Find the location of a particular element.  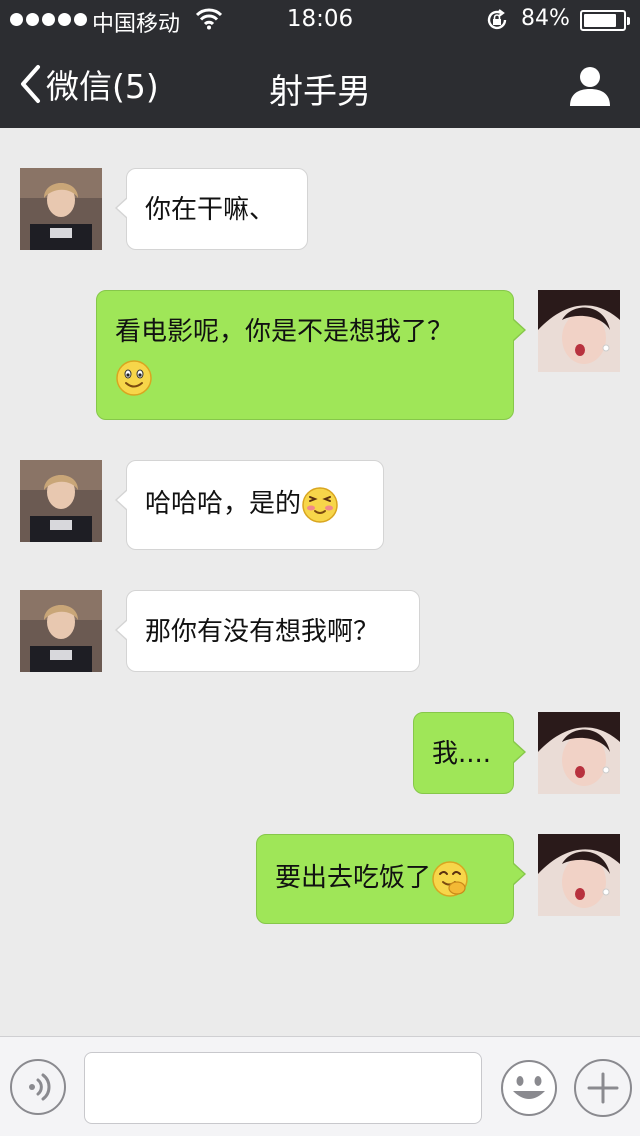

battery-icon is located at coordinates (605, 20).